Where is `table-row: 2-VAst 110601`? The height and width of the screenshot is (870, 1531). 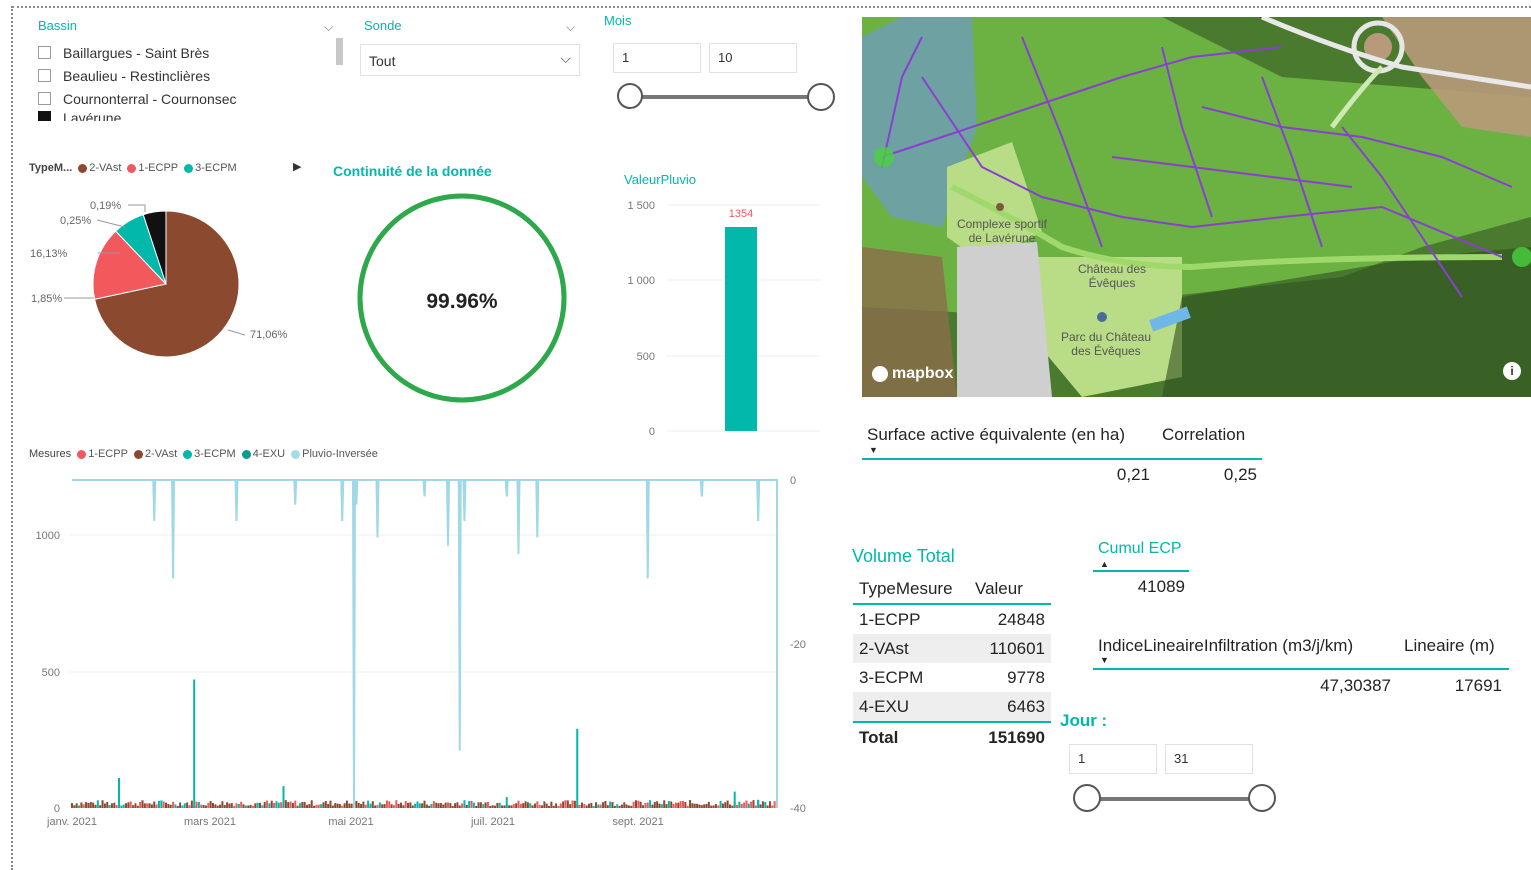 table-row: 2-VAst 110601 is located at coordinates (952, 648).